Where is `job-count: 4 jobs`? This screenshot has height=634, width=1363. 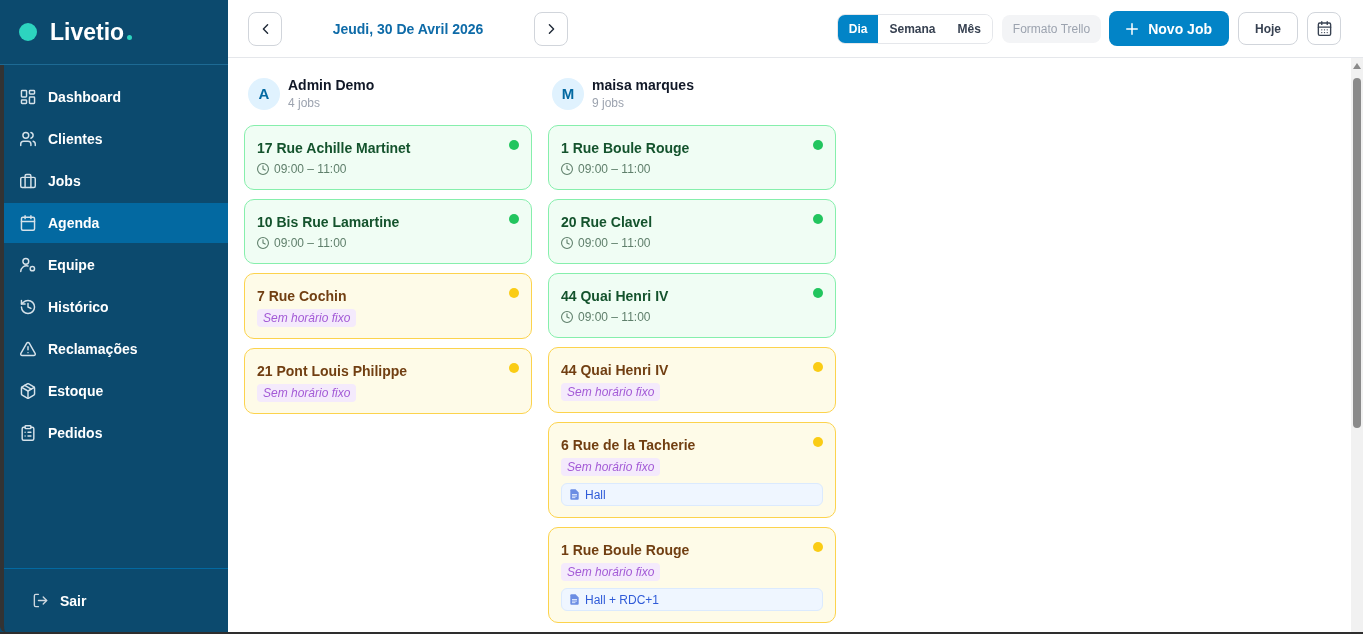 job-count: 4 jobs is located at coordinates (305, 103).